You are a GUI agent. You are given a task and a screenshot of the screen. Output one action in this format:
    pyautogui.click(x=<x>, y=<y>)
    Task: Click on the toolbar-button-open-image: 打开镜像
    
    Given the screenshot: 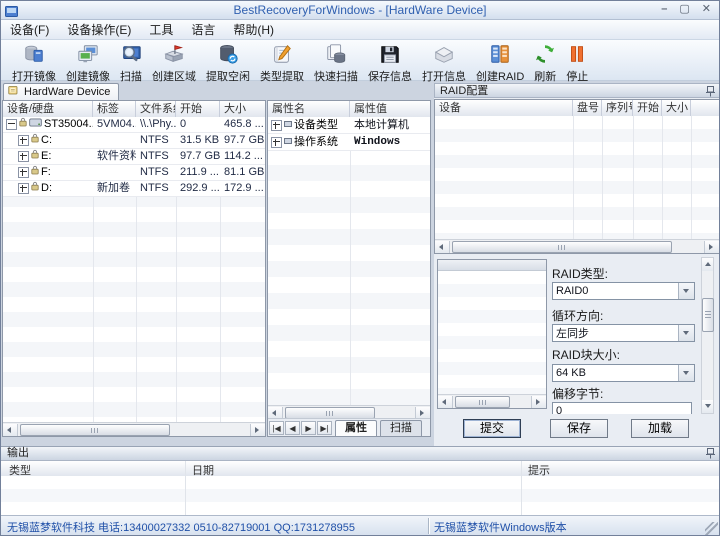 What is the action you would take?
    pyautogui.click(x=34, y=63)
    